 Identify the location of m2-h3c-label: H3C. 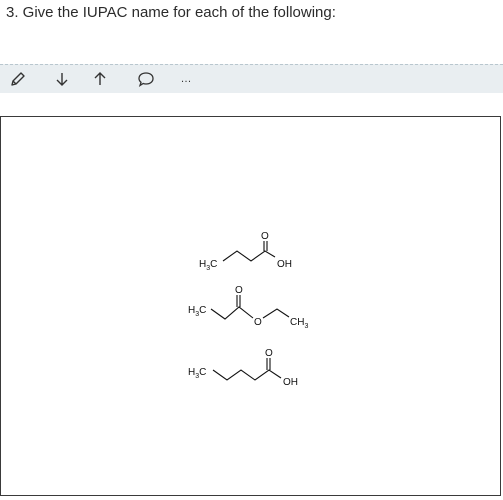
(197, 311).